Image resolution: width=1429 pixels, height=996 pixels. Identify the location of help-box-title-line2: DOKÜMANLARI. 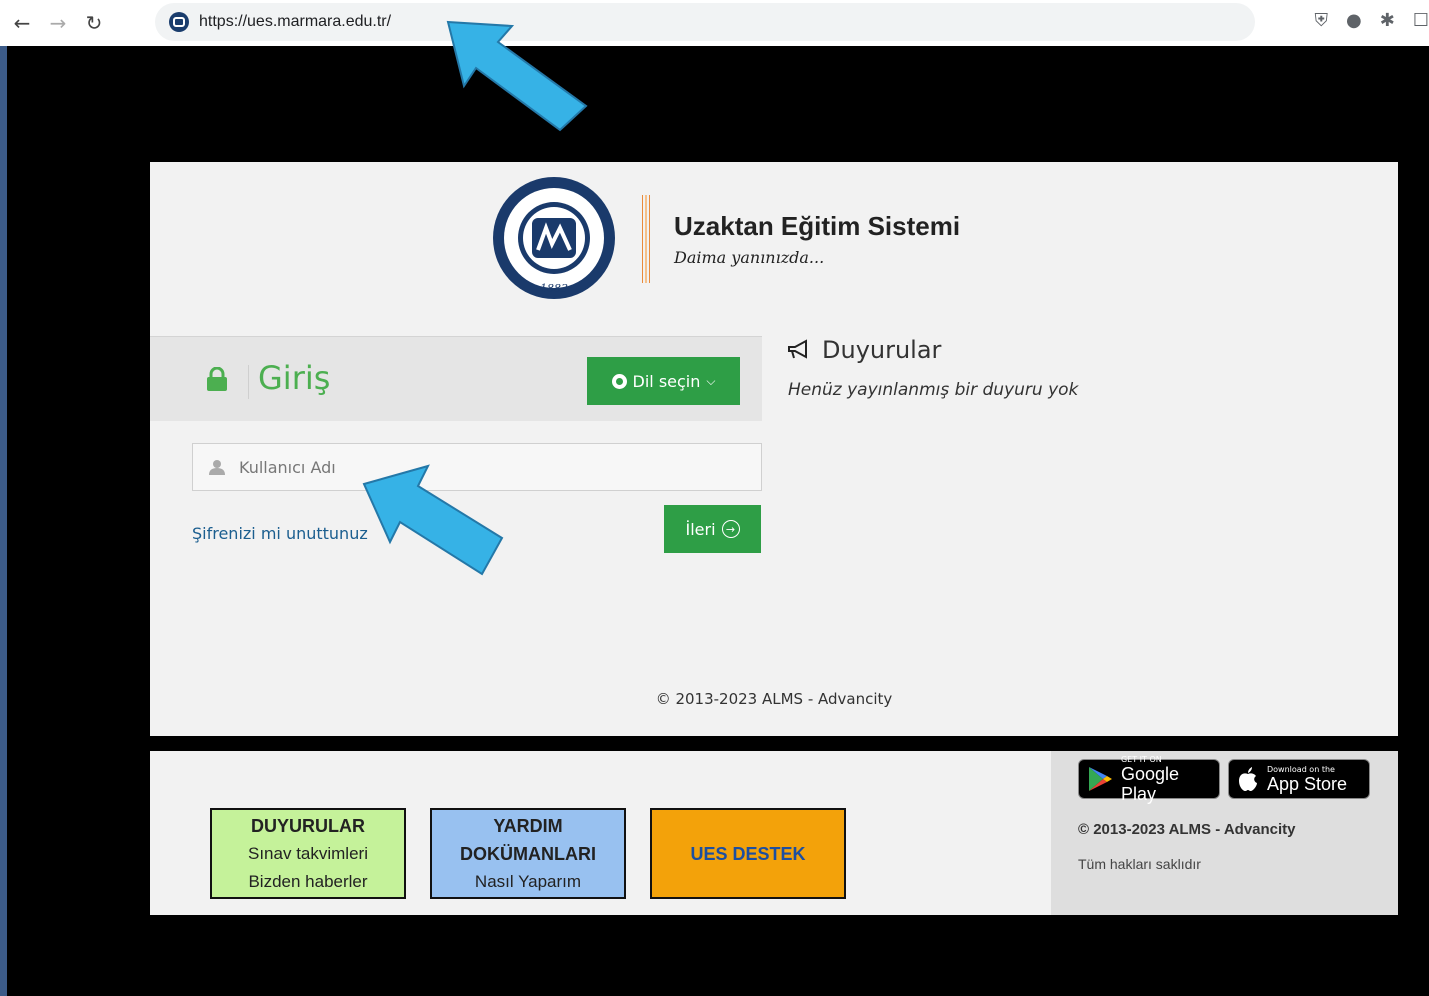
(528, 853).